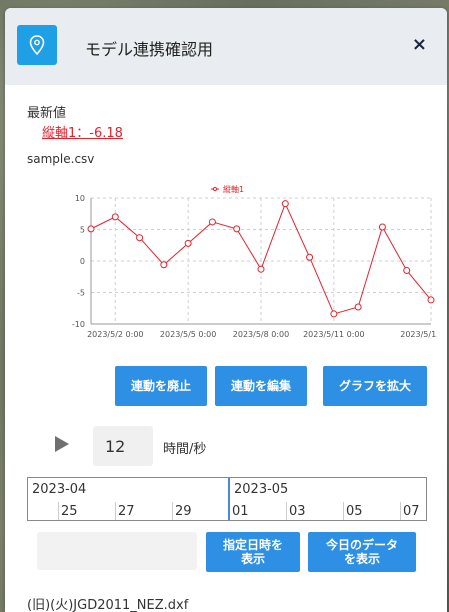 The height and width of the screenshot is (612, 449). What do you see at coordinates (183, 511) in the screenshot?
I see `timeline-day: 29` at bounding box center [183, 511].